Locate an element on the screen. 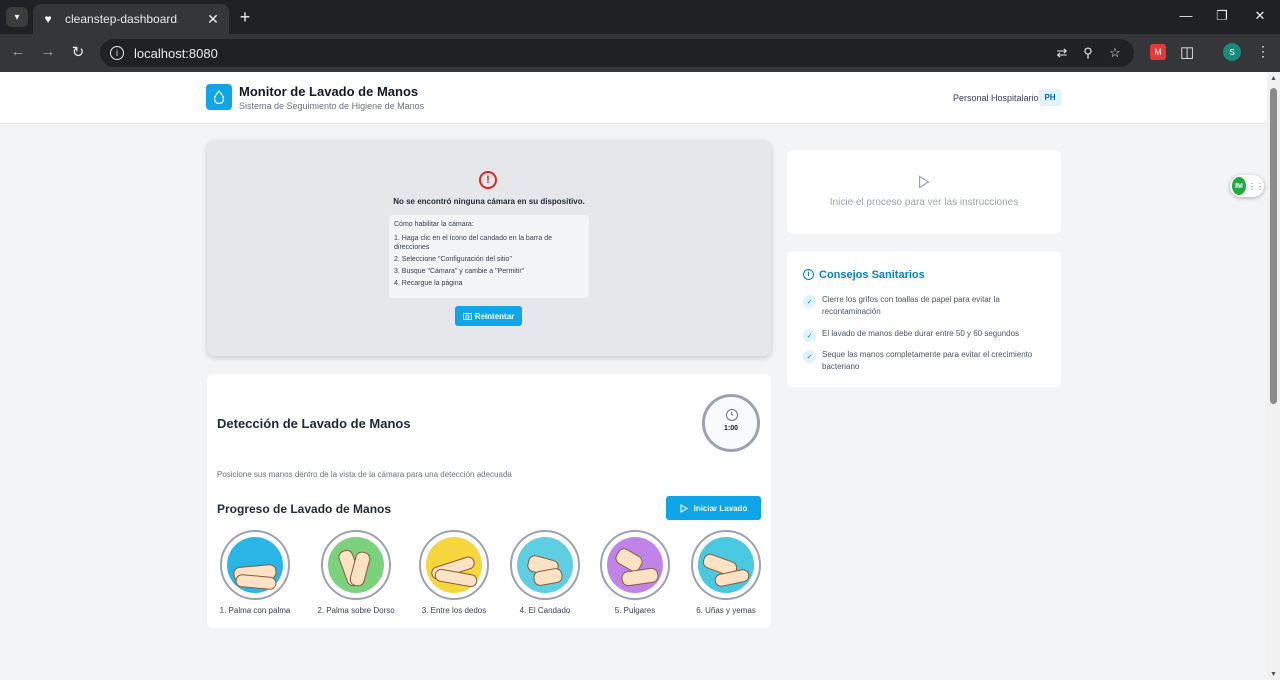 The image size is (1280, 680). start-wash-label: Iniciar Lavado is located at coordinates (720, 508).